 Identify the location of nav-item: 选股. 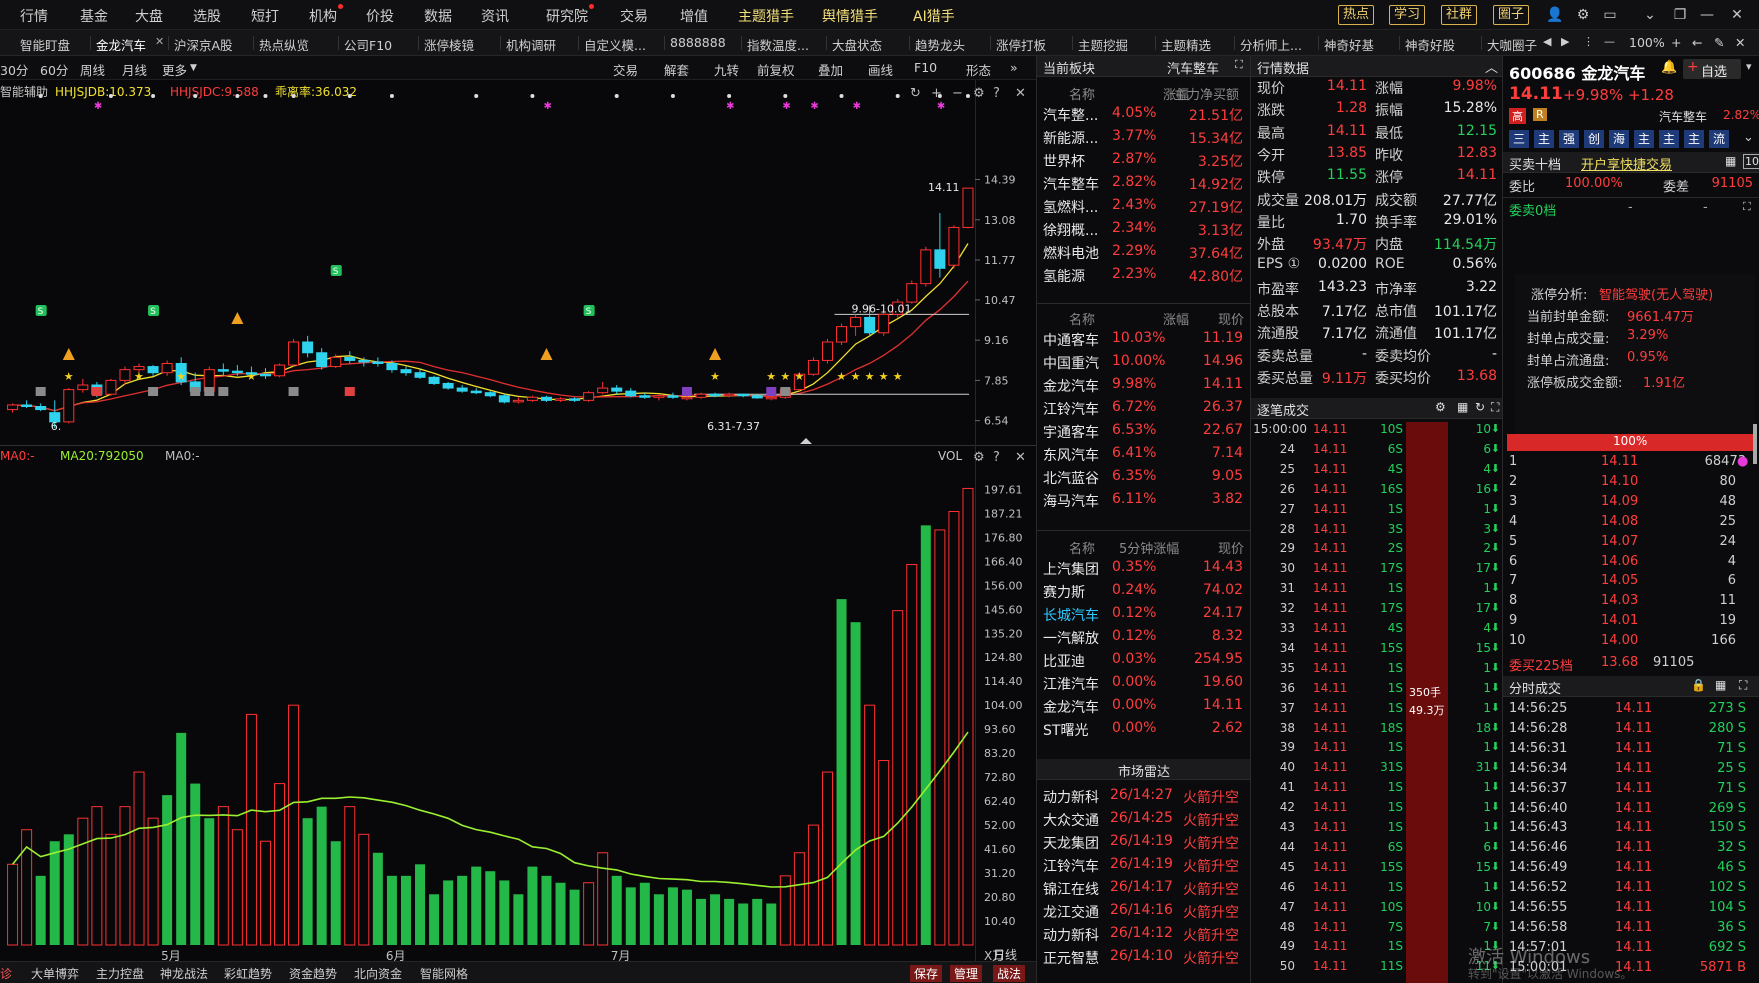
(207, 16).